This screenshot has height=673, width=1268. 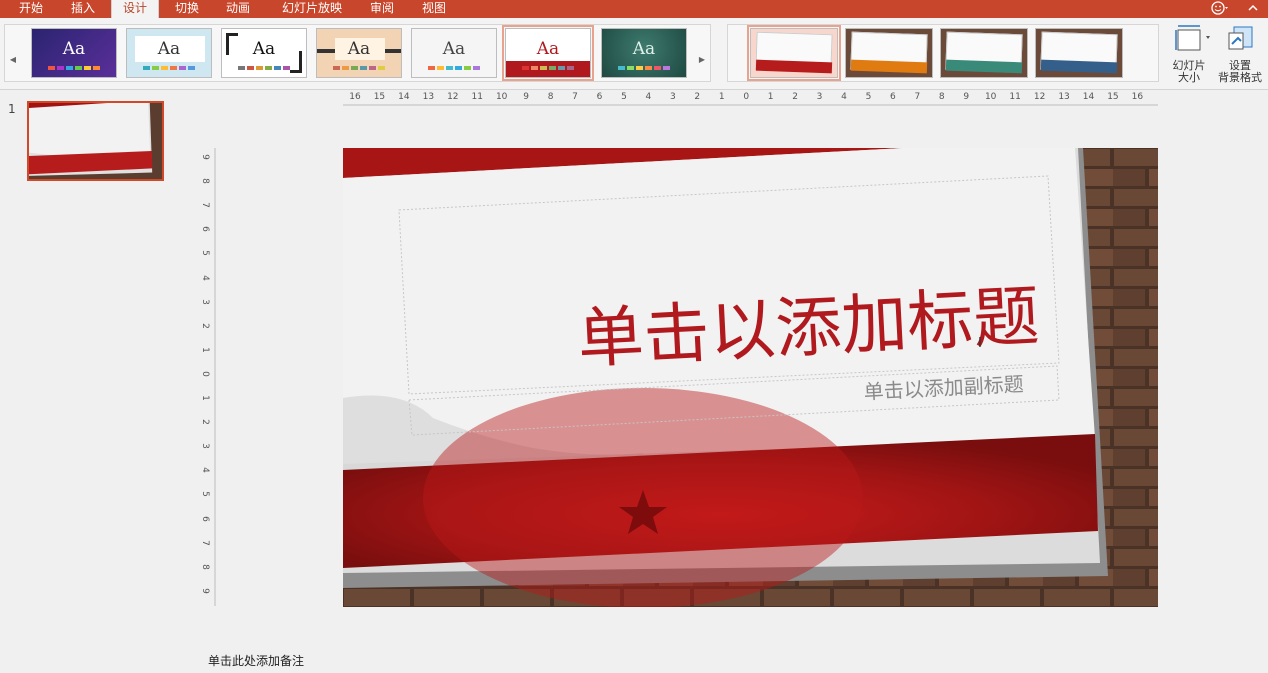 I want to click on slide-thumbnail, so click(x=95, y=141).